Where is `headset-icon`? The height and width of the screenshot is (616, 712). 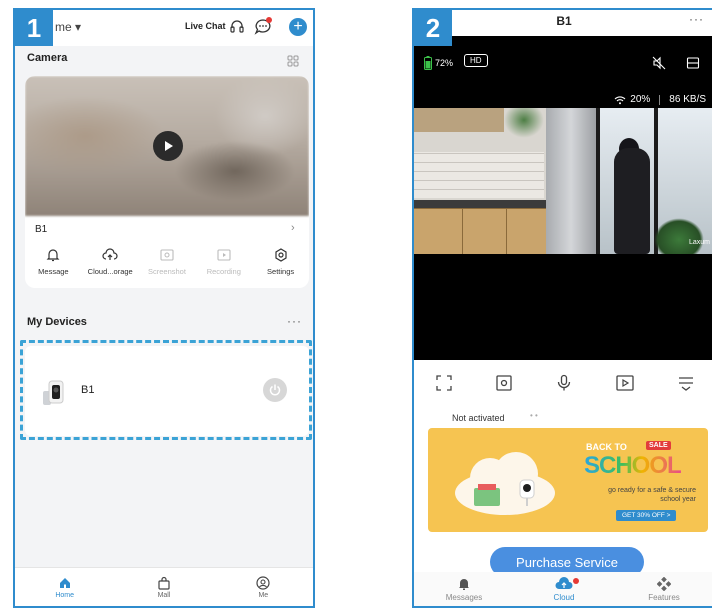
headset-icon is located at coordinates (237, 27).